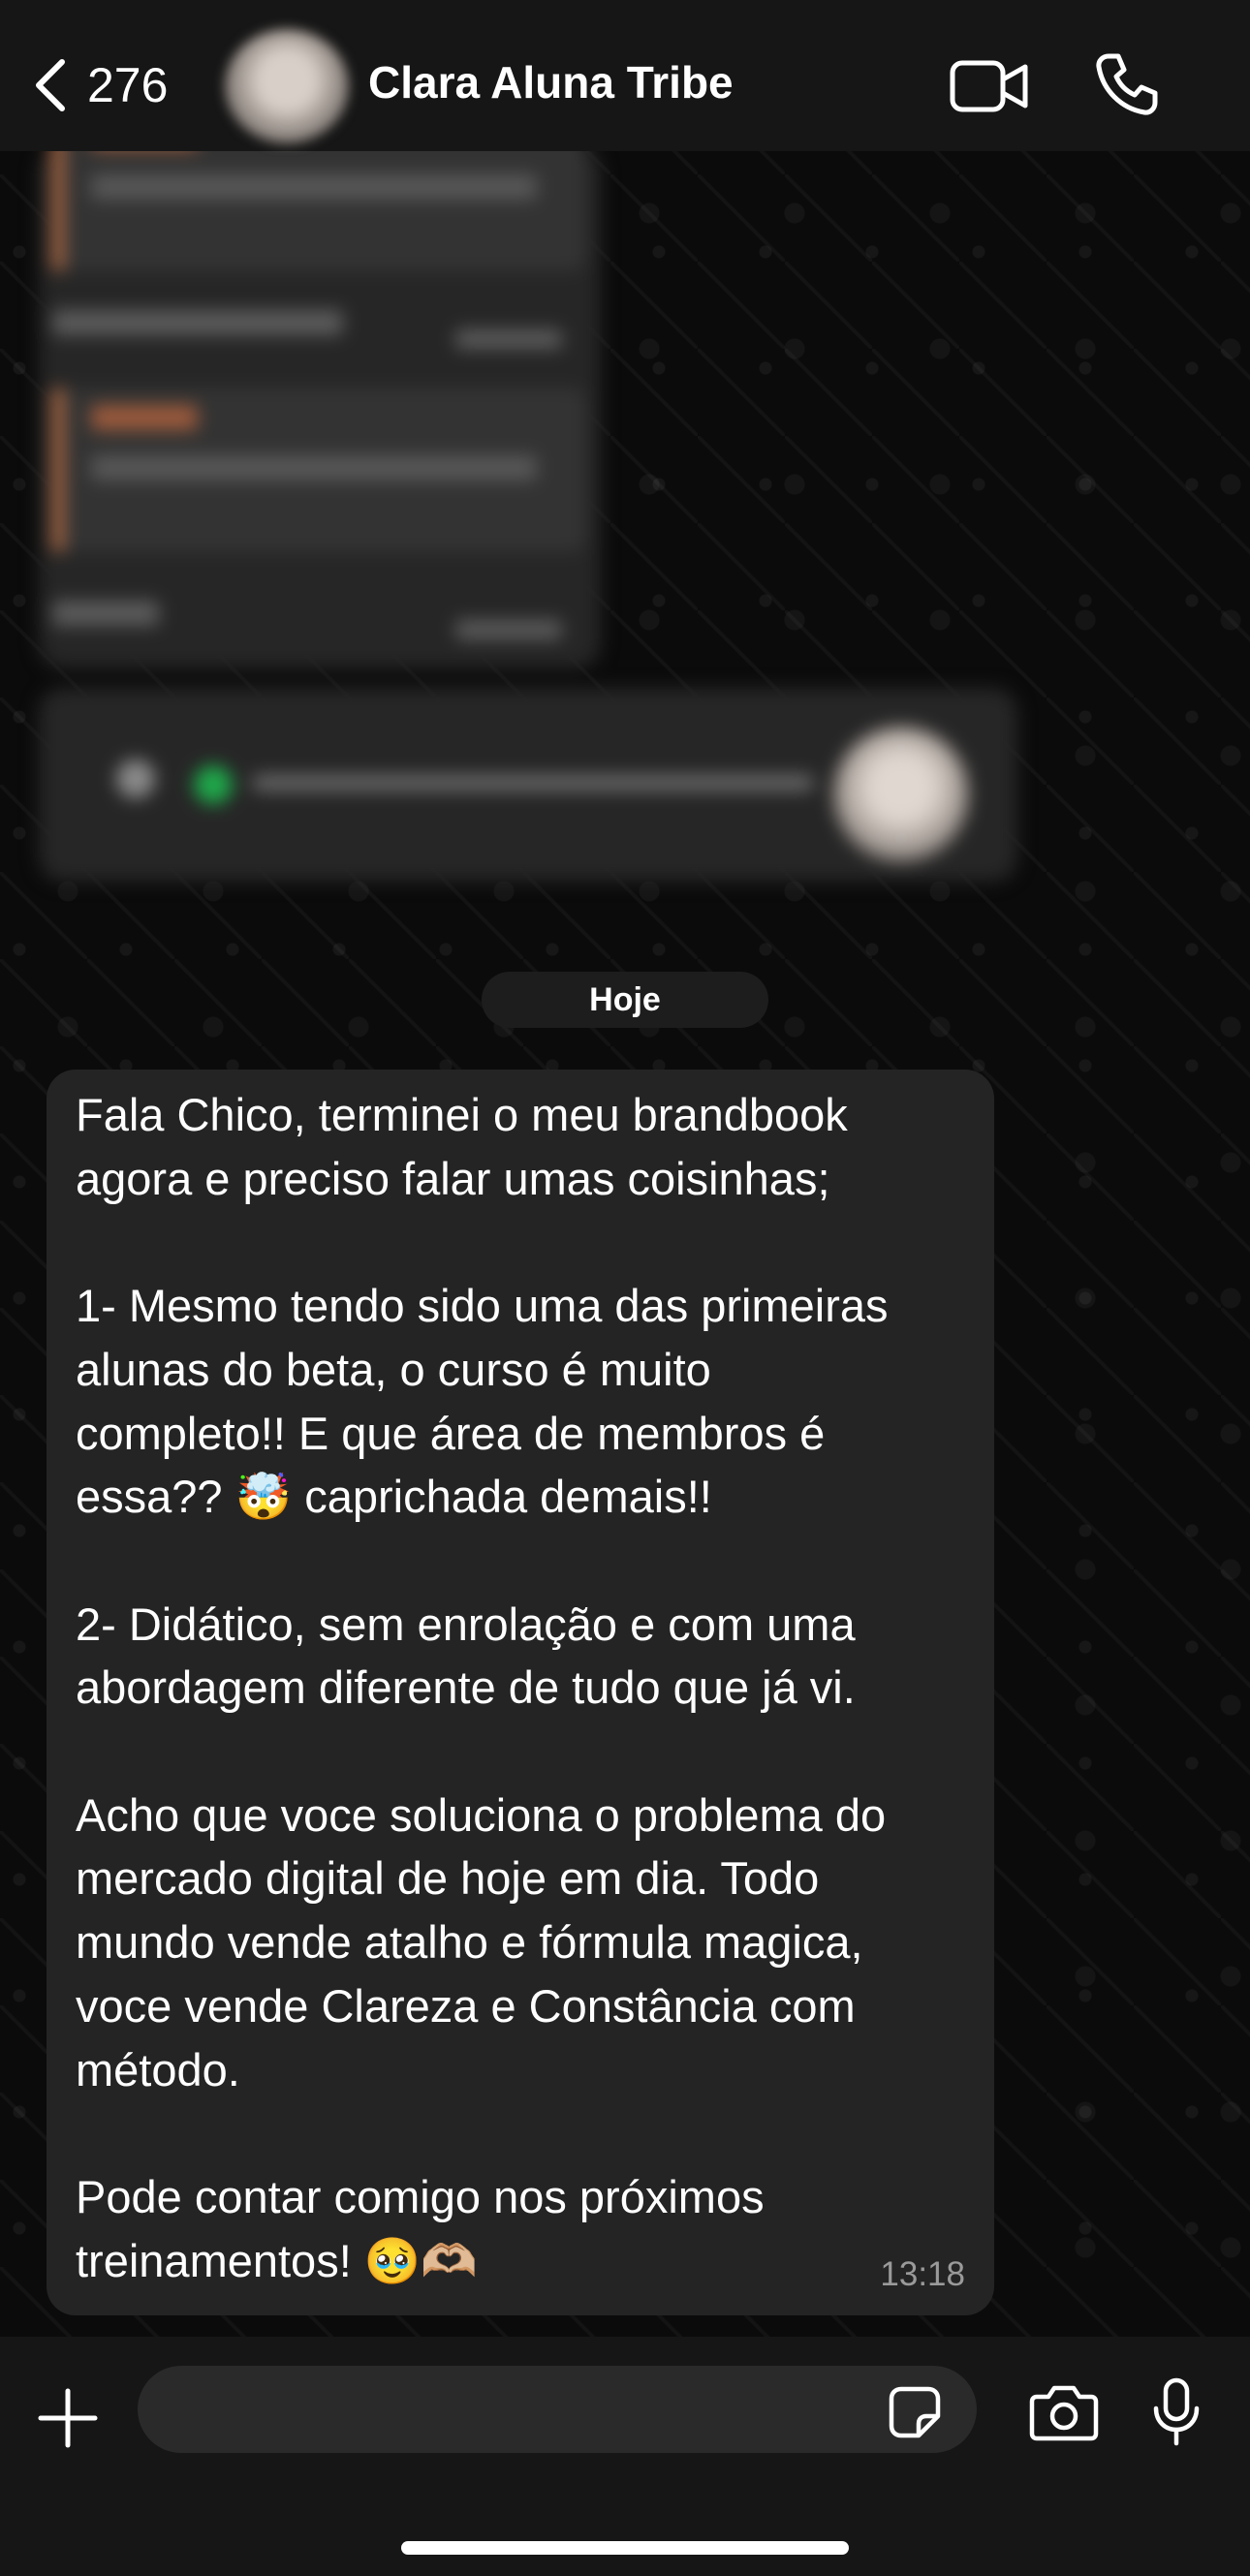 This screenshot has width=1250, height=2576. What do you see at coordinates (318, 470) in the screenshot?
I see `quoted-reply` at bounding box center [318, 470].